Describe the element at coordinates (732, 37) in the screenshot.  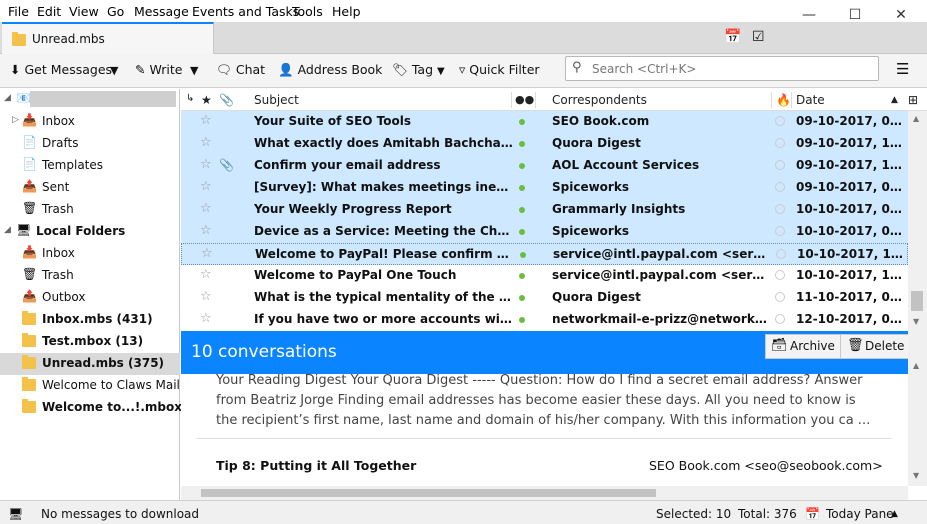
I see `calendar-icon: 📅` at that location.